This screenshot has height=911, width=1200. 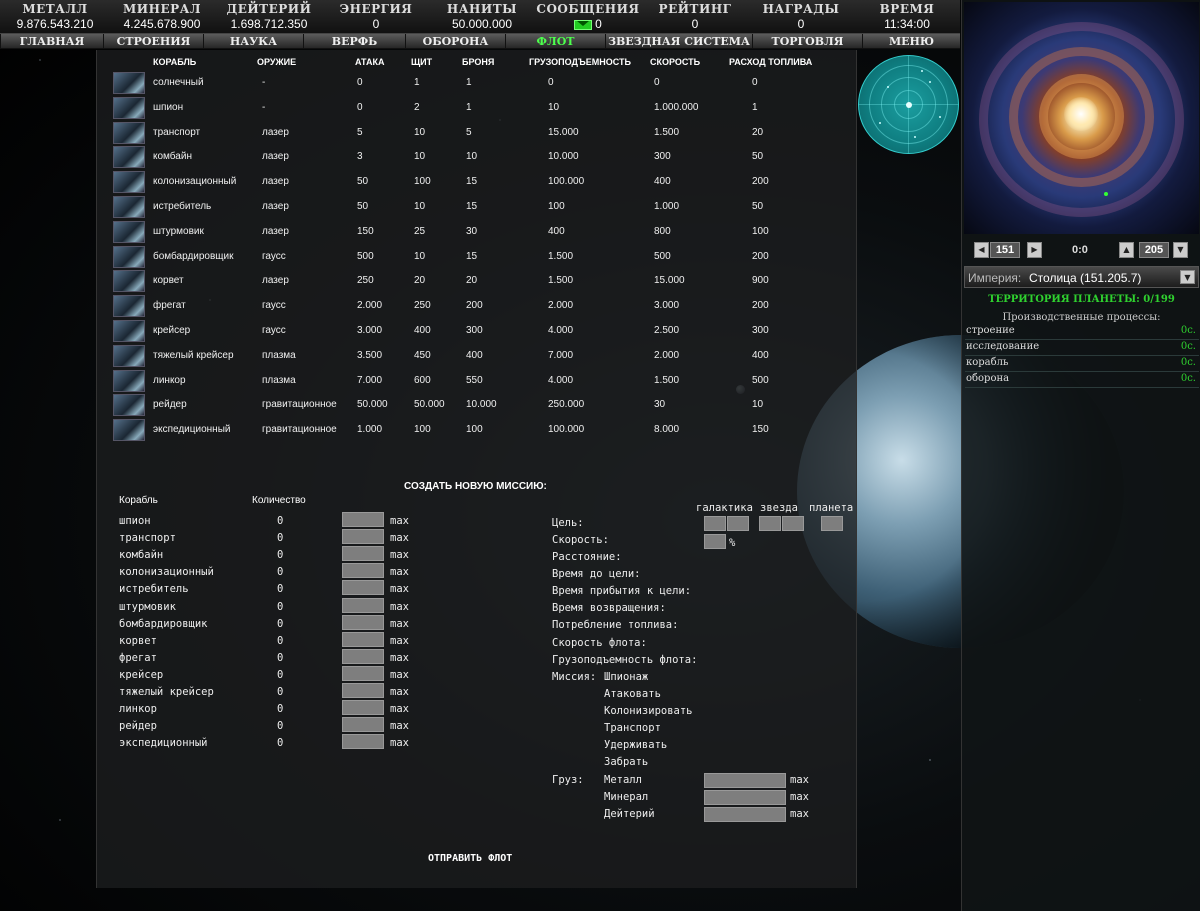 What do you see at coordinates (253, 41) in the screenshot?
I see `nav-research: НАУКА` at bounding box center [253, 41].